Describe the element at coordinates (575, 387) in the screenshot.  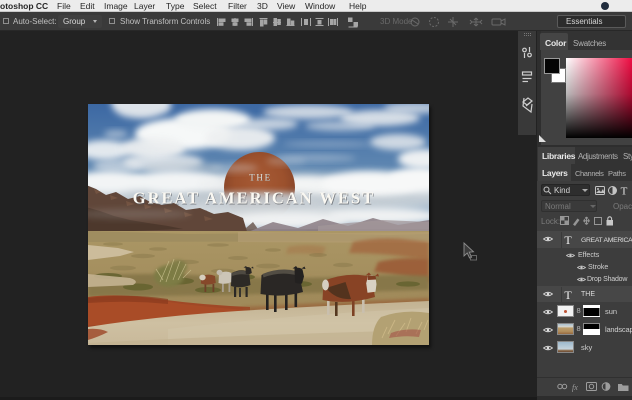
I see `svg-text: fx` at that location.